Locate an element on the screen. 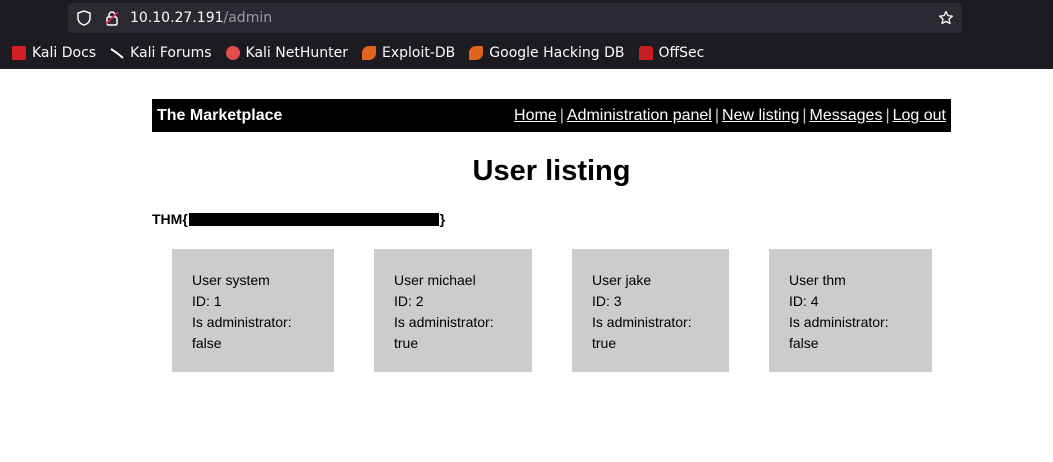 This screenshot has width=1053, height=462. bookmark-label: Exploit-DB is located at coordinates (418, 53).